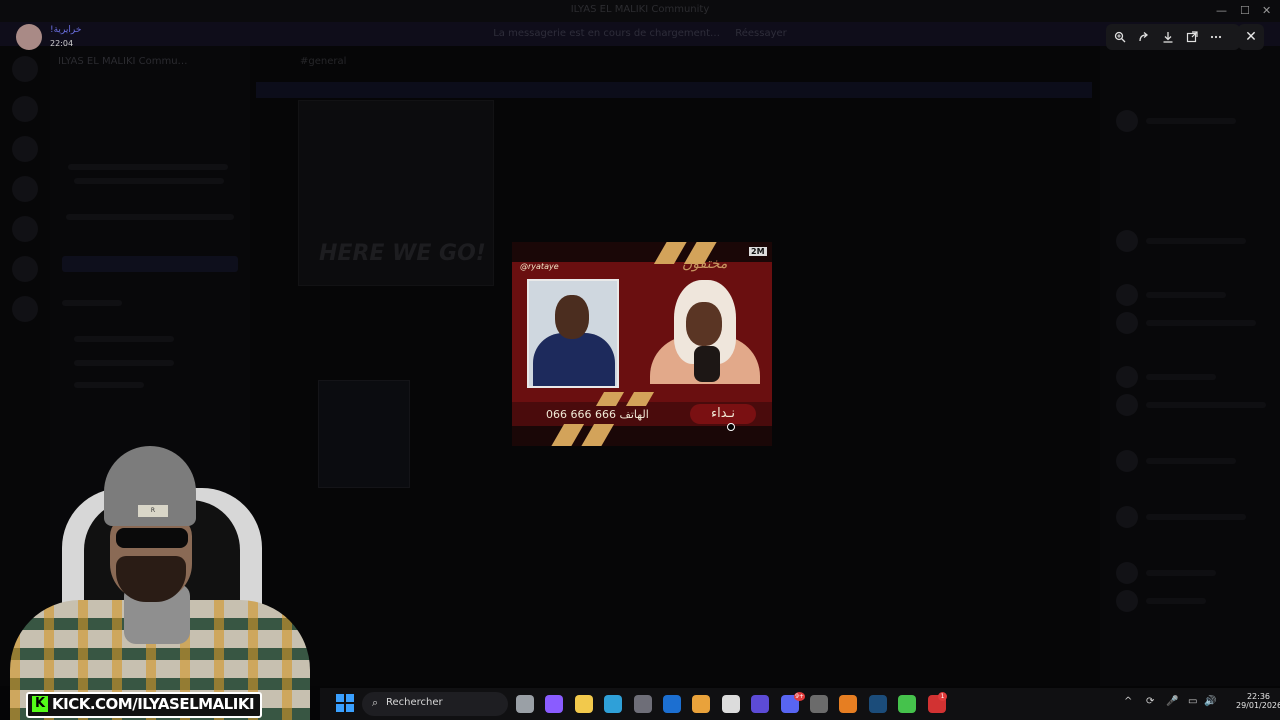 This screenshot has height=720, width=1280. I want to click on windows-start-icon, so click(345, 703).